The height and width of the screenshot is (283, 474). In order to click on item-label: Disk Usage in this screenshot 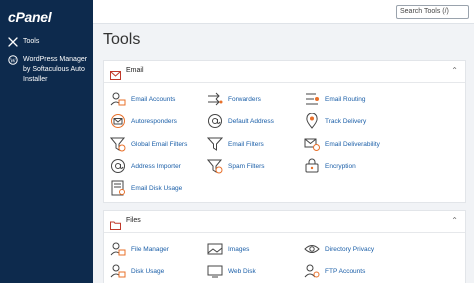, I will do `click(148, 271)`.